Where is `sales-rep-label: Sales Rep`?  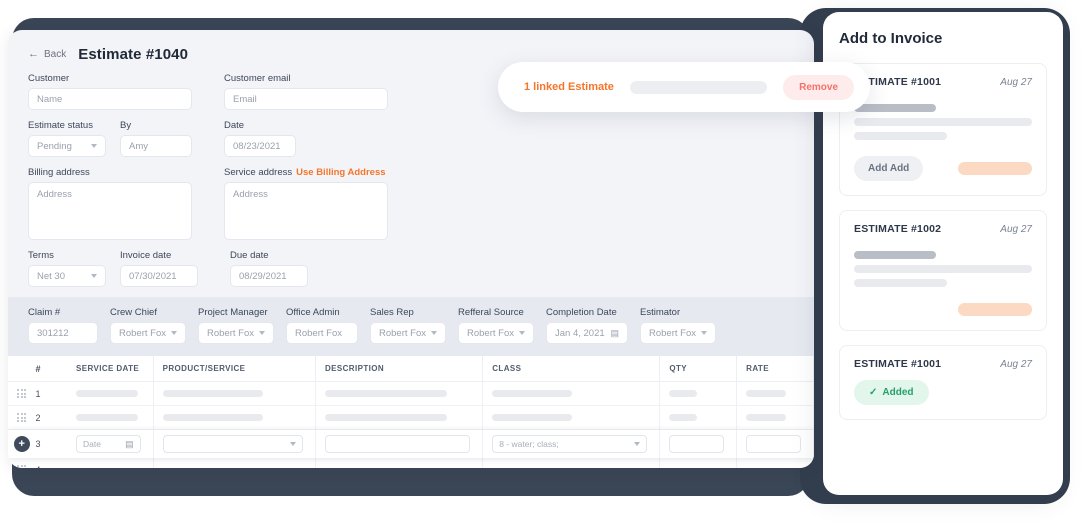 sales-rep-label: Sales Rep is located at coordinates (392, 312).